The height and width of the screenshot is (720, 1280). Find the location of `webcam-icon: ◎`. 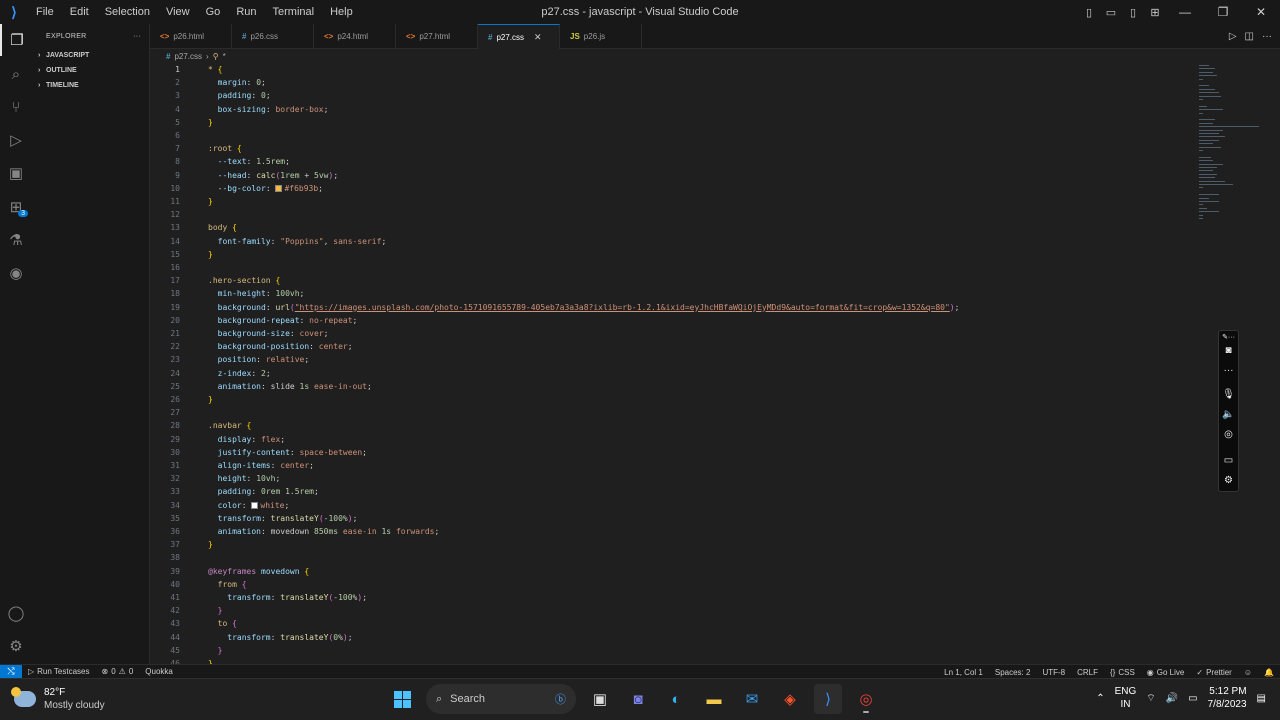

webcam-icon: ◎ is located at coordinates (1228, 434).